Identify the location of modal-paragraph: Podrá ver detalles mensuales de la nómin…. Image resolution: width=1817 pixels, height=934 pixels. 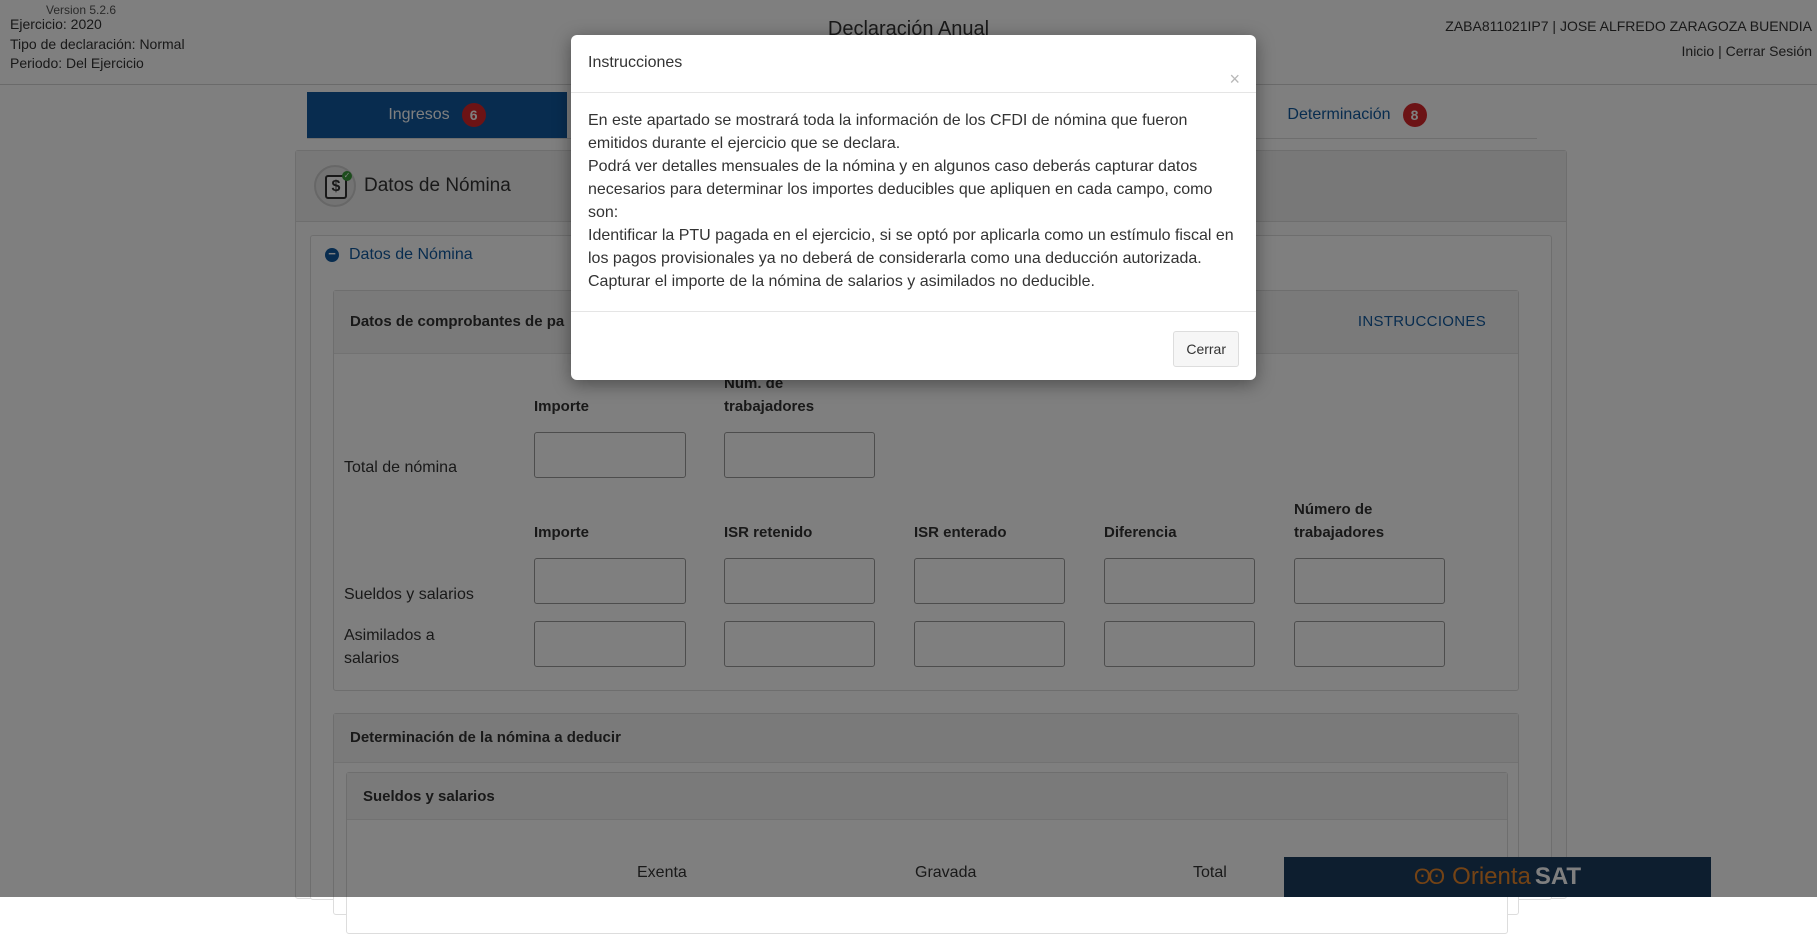
(900, 189).